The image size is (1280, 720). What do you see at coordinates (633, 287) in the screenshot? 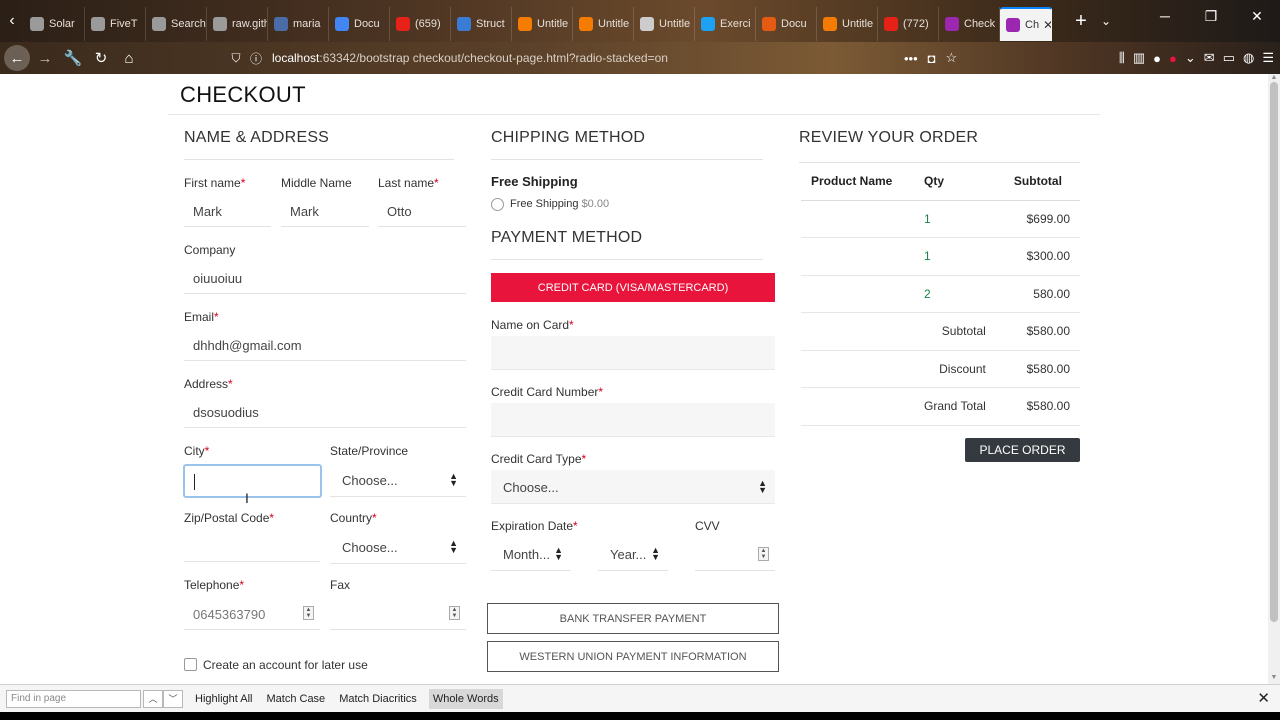
I see `credit-card-button: CREDIT CARD (VISA/MASTERCARD)` at bounding box center [633, 287].